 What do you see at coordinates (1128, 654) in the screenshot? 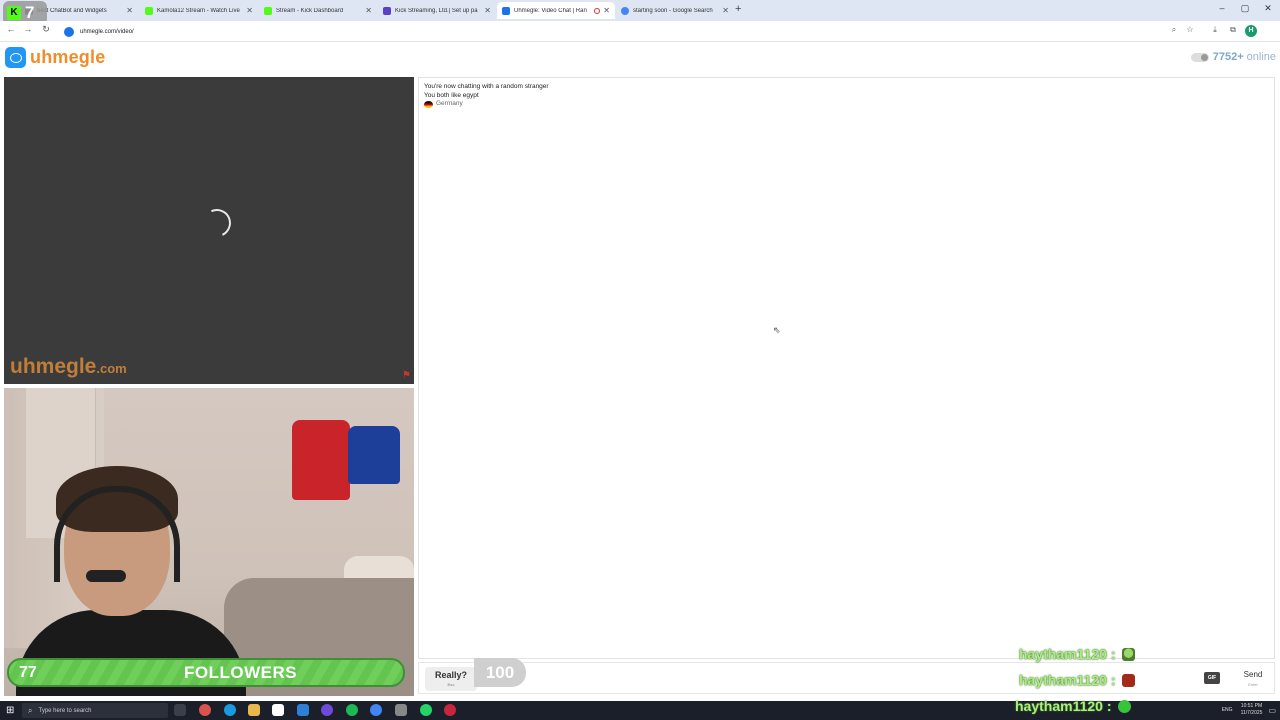
I see `alien-emote-icon` at bounding box center [1128, 654].